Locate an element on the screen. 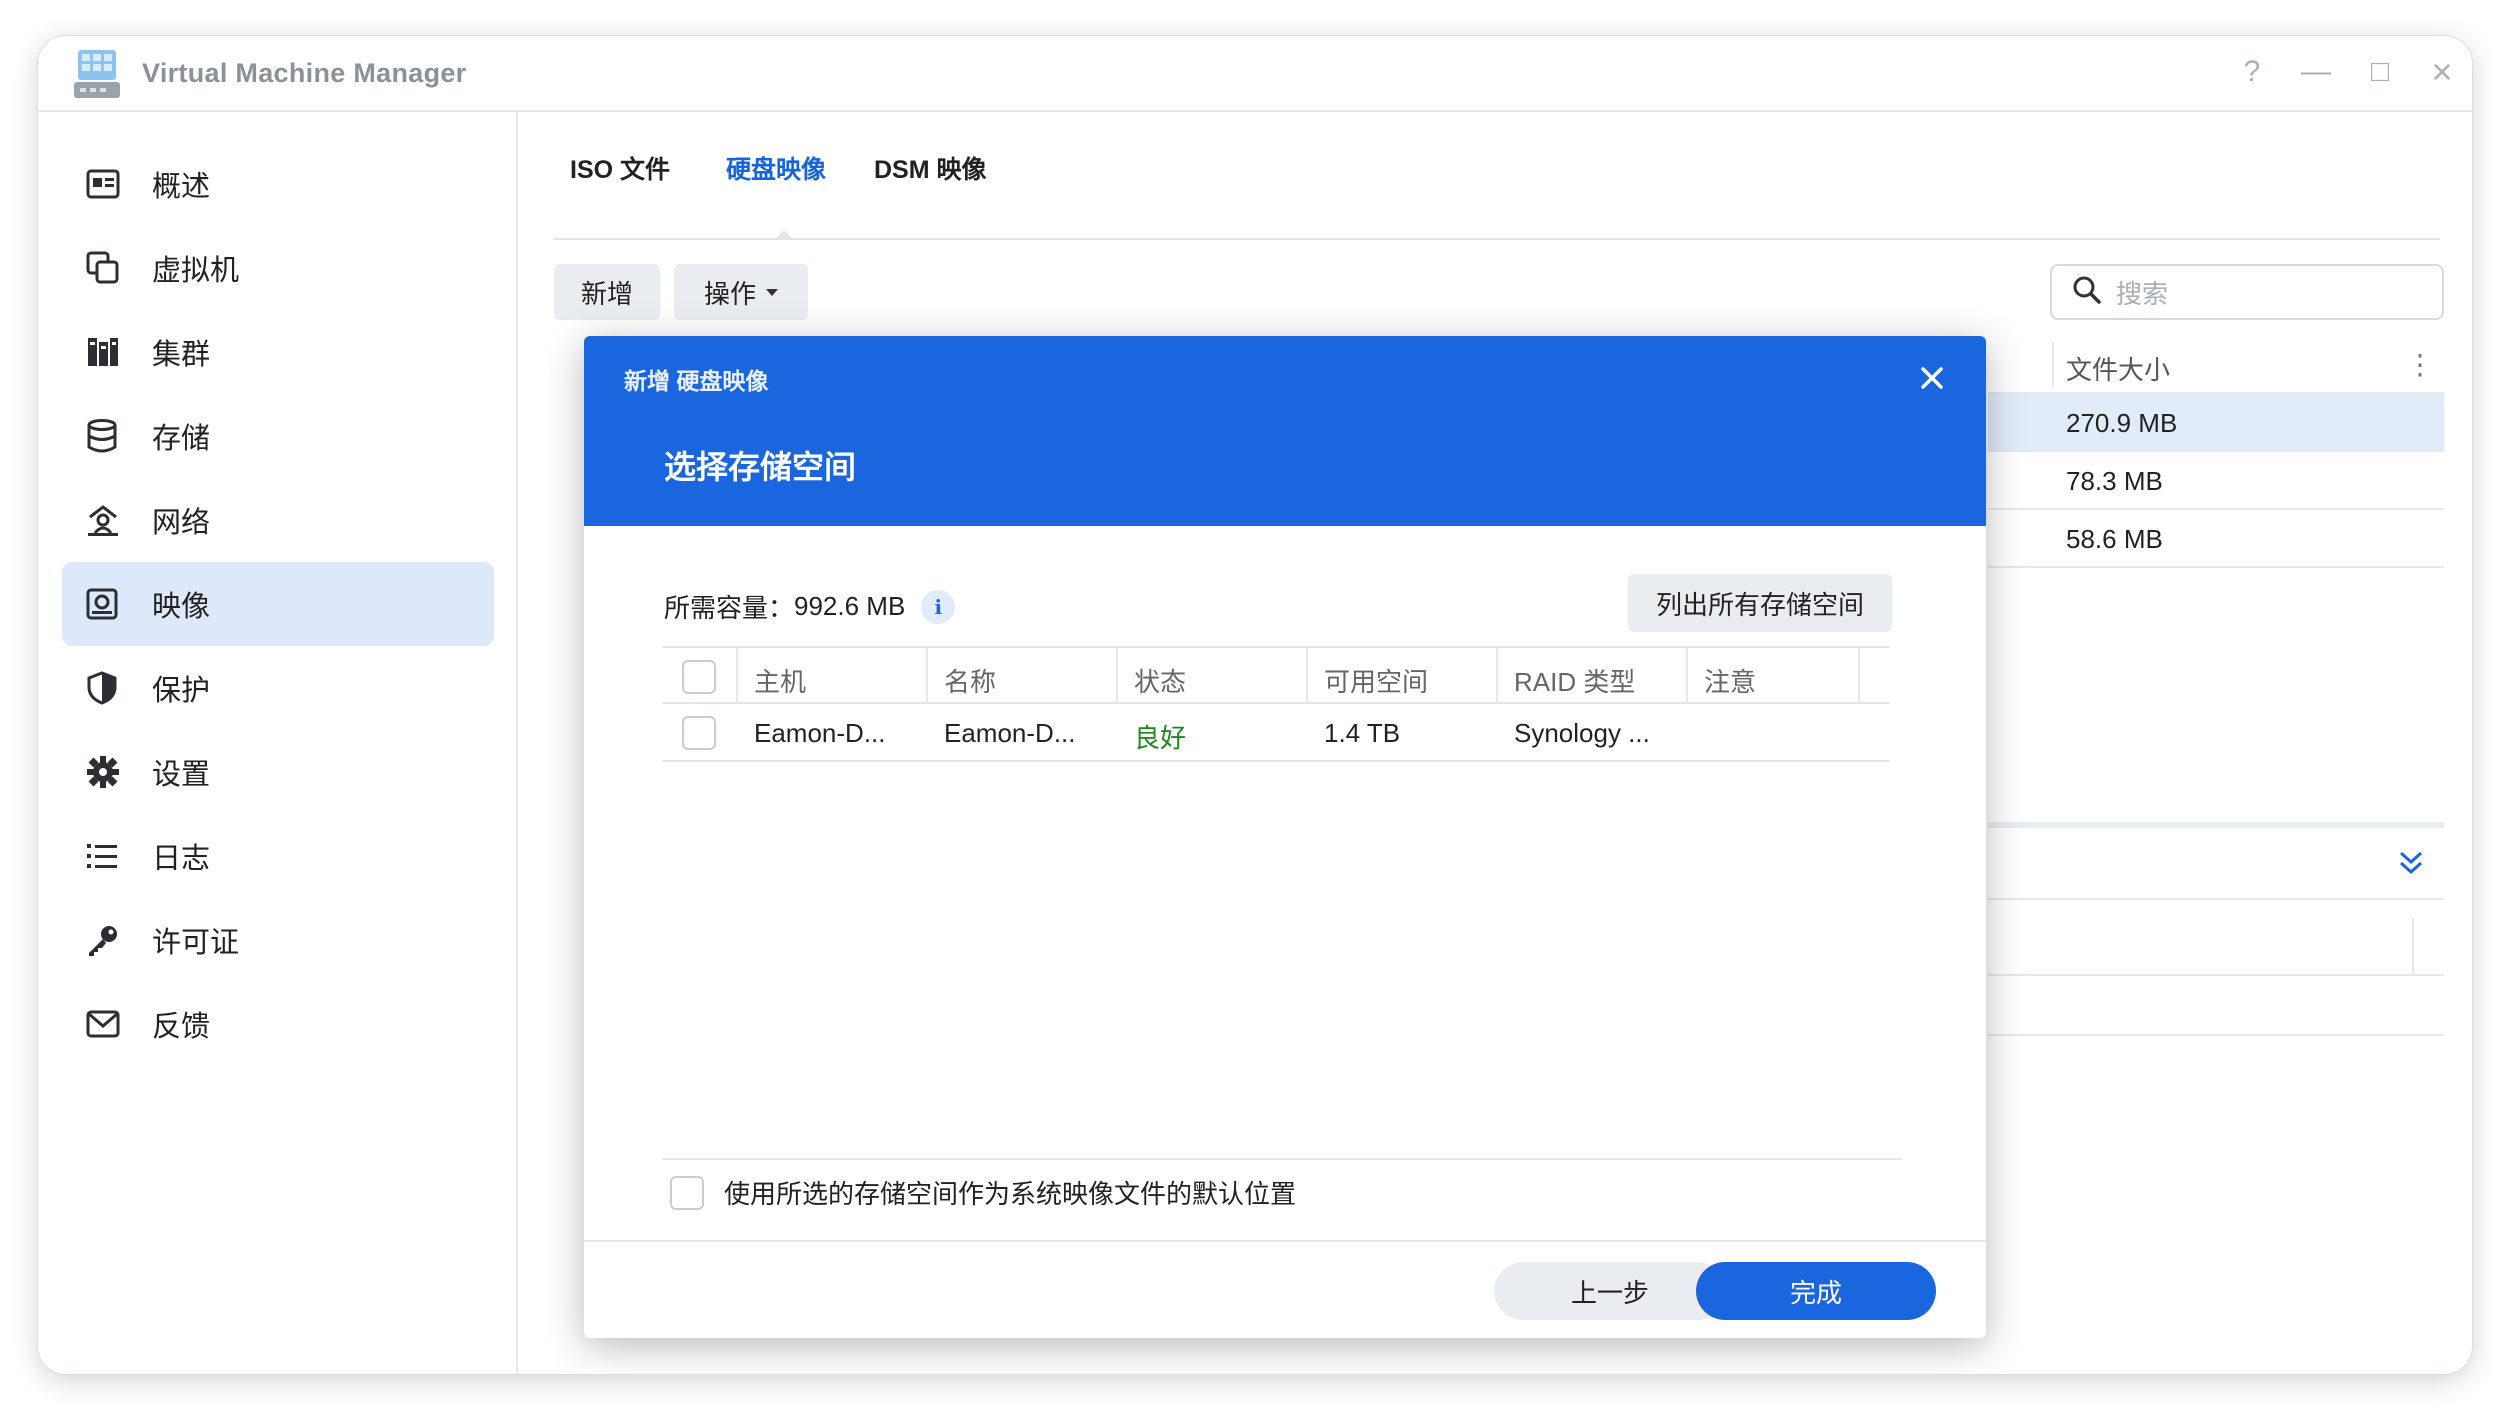 The width and height of the screenshot is (2508, 1412). gear-icon is located at coordinates (116, 772).